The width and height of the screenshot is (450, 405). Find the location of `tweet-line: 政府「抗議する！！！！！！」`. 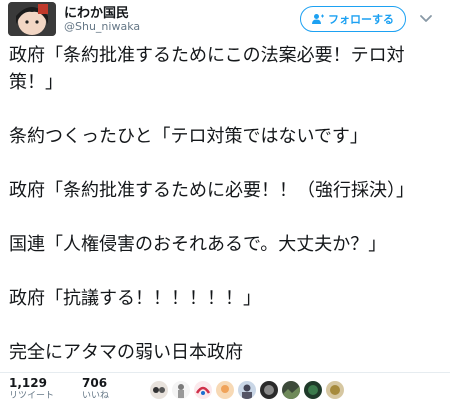

tweet-line: 政府「抗議する！！！！！！」 is located at coordinates (135, 298).